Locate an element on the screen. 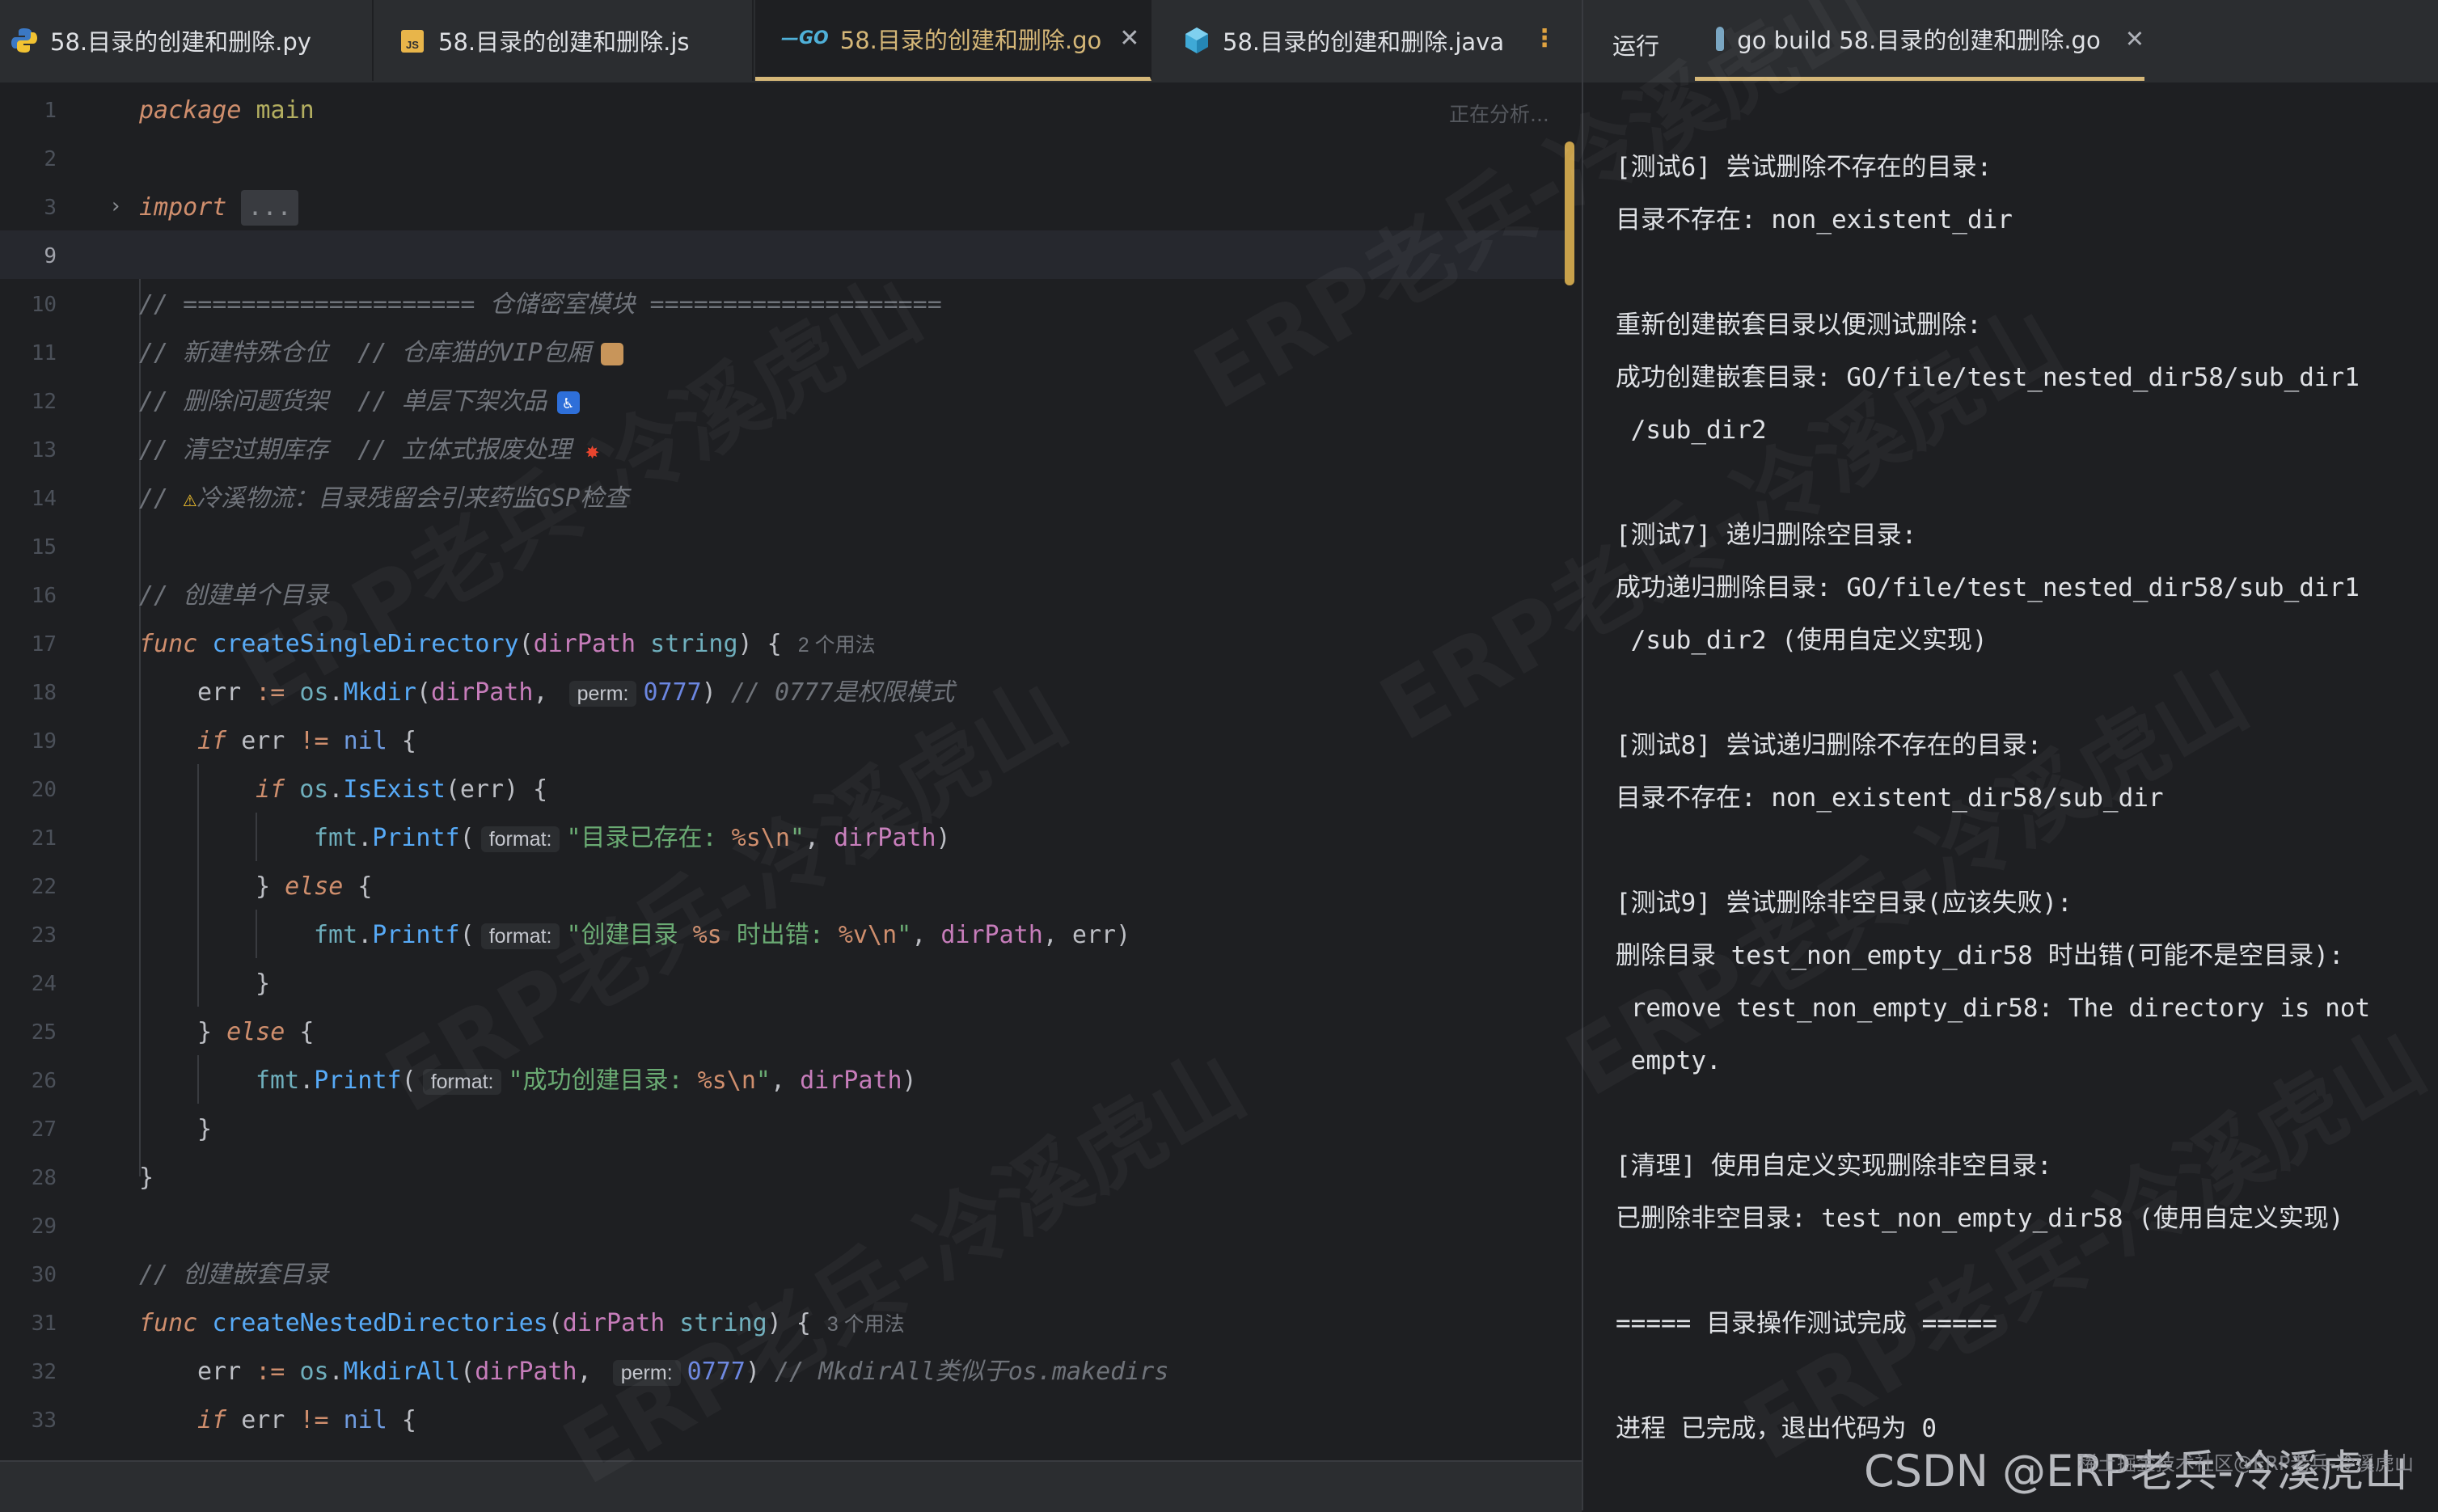  tab-js-file: JS 58.目录的创建和删除.js is located at coordinates (564, 40).